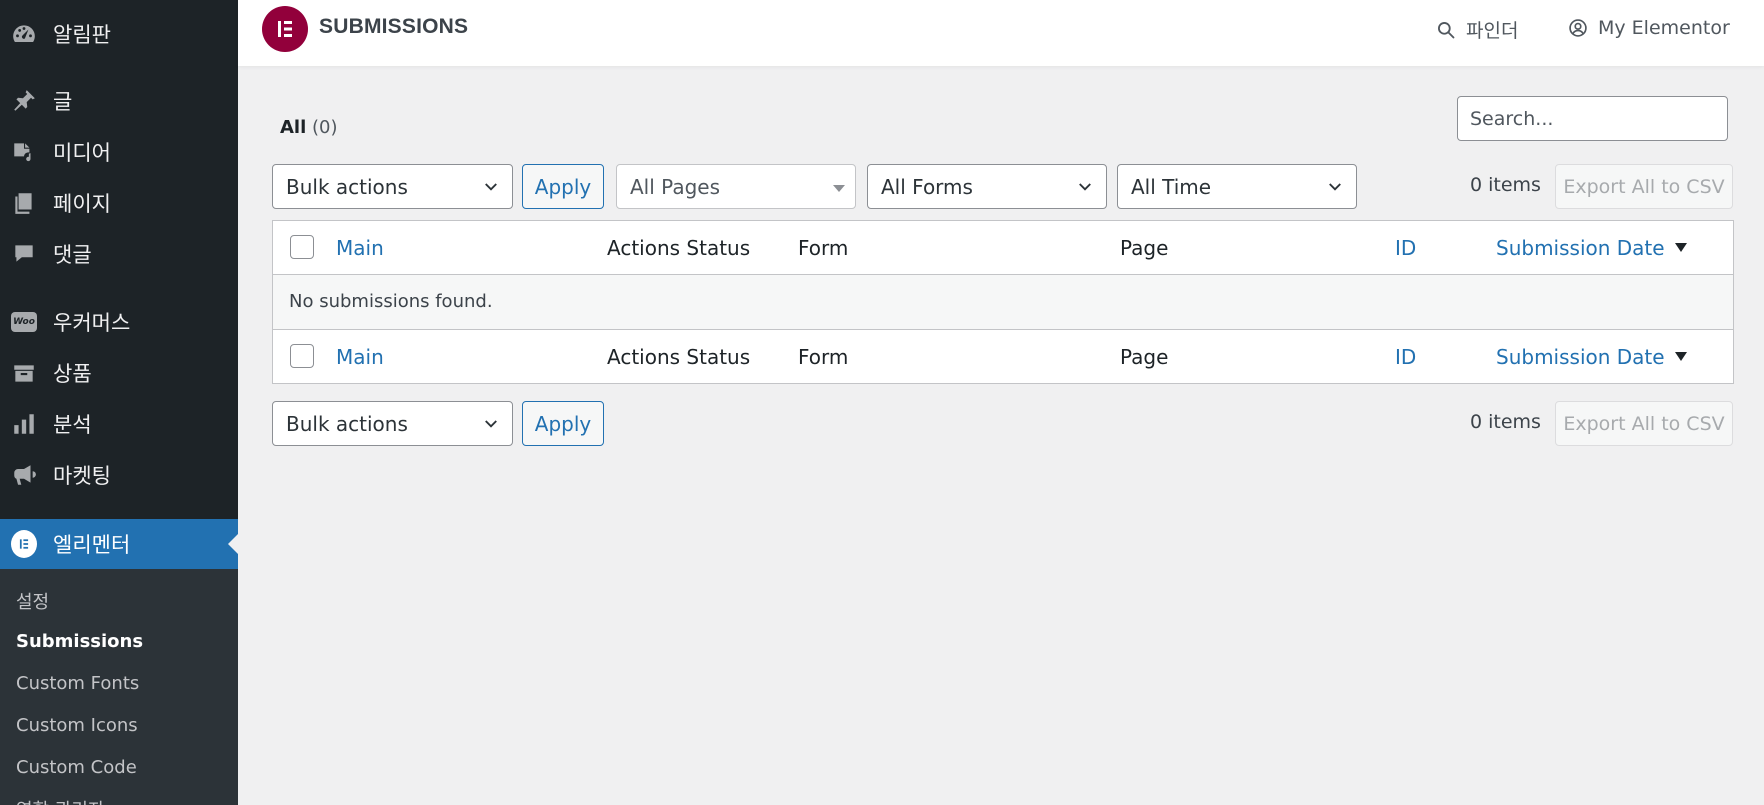  Describe the element at coordinates (839, 188) in the screenshot. I see `caret-down-icon` at that location.